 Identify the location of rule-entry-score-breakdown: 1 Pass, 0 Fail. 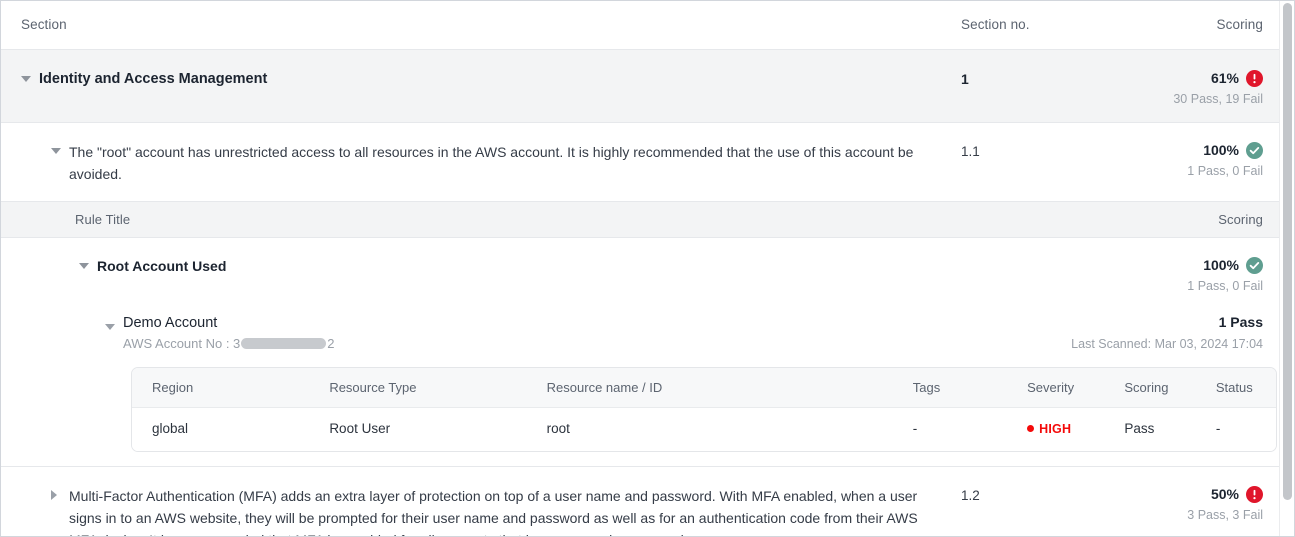
(1225, 286).